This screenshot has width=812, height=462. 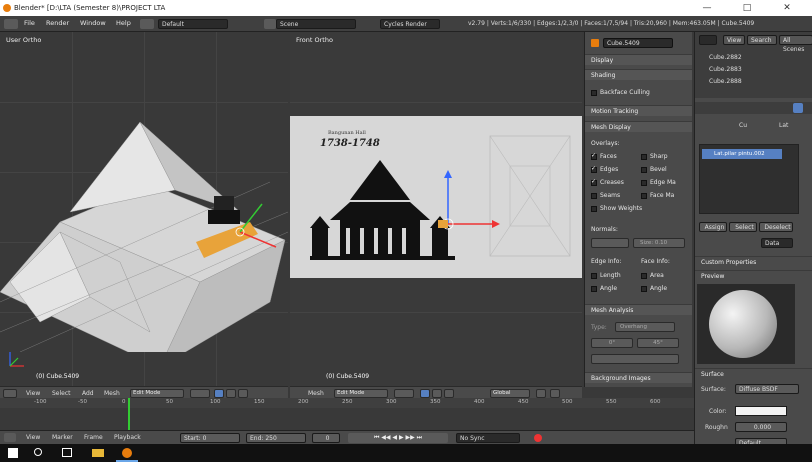 I want to click on outliner-row: Cube.2888, so click(x=725, y=81).